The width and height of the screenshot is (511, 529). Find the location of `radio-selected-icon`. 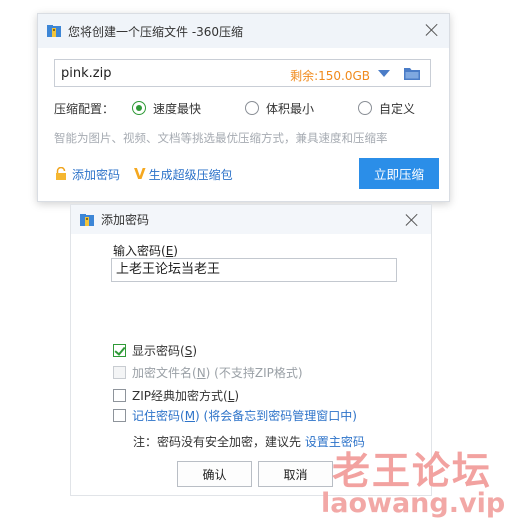

radio-selected-icon is located at coordinates (139, 108).